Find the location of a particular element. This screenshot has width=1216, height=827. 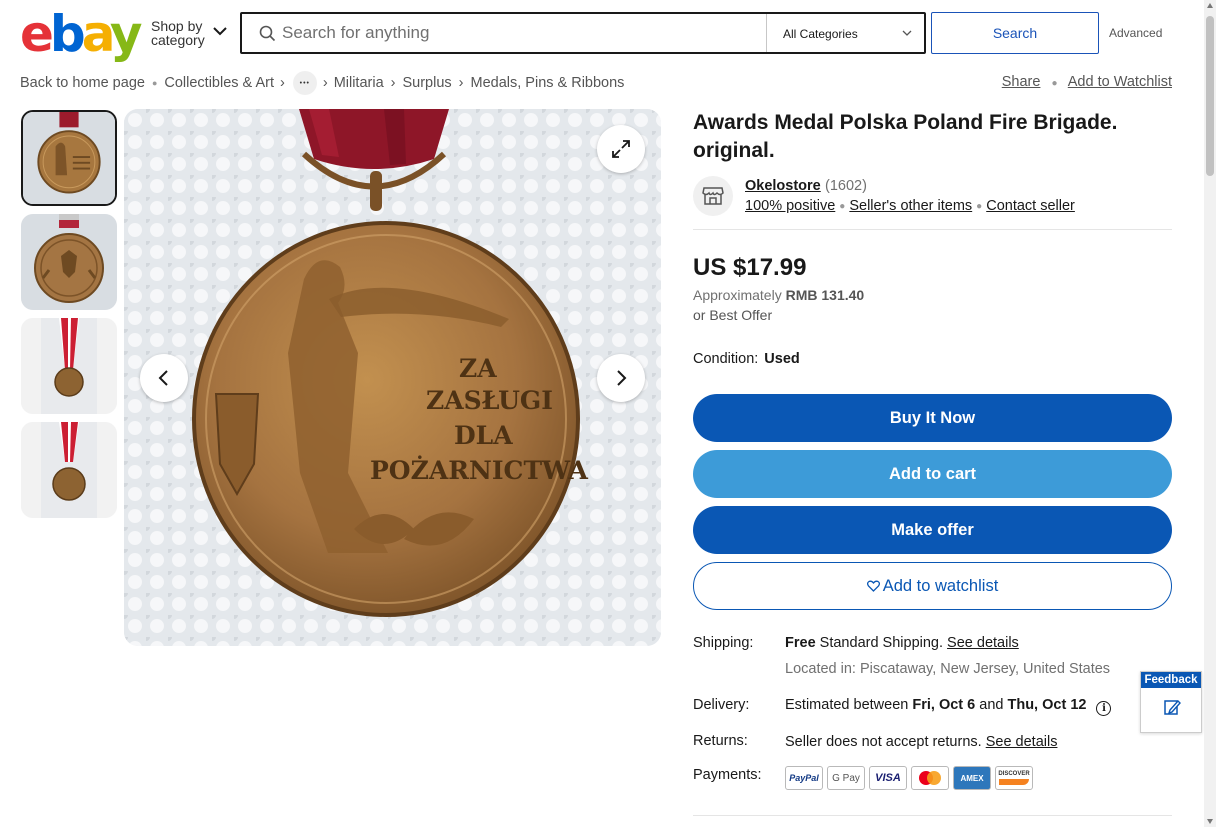

condition-label: Condition: is located at coordinates (726, 359).